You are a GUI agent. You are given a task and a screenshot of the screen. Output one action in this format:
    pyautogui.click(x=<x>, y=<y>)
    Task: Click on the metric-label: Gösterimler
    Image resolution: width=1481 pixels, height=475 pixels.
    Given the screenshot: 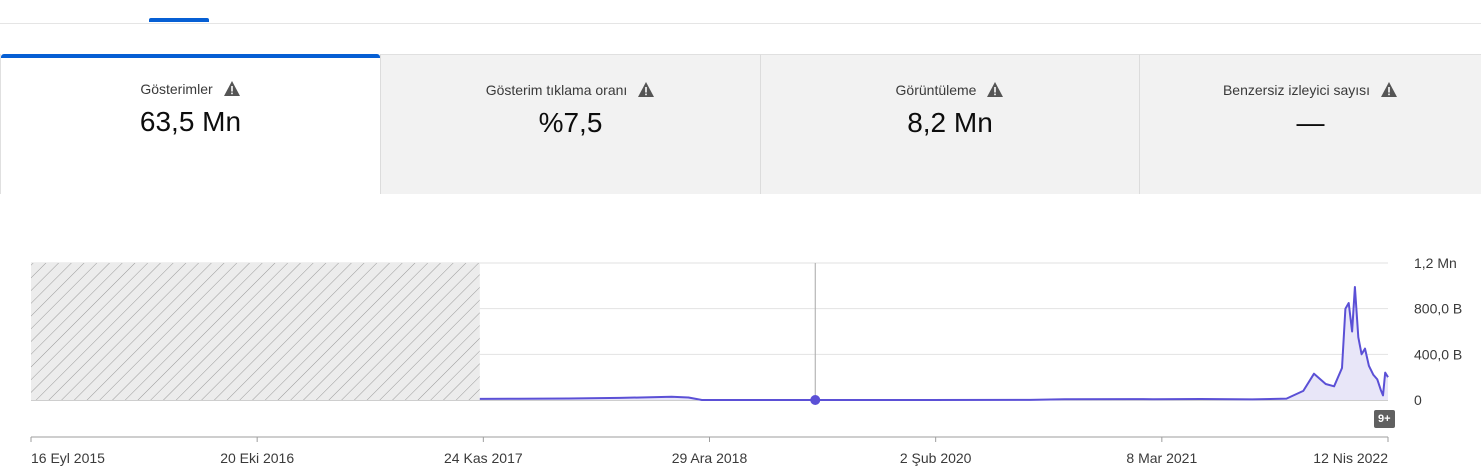 What is the action you would take?
    pyautogui.click(x=176, y=88)
    